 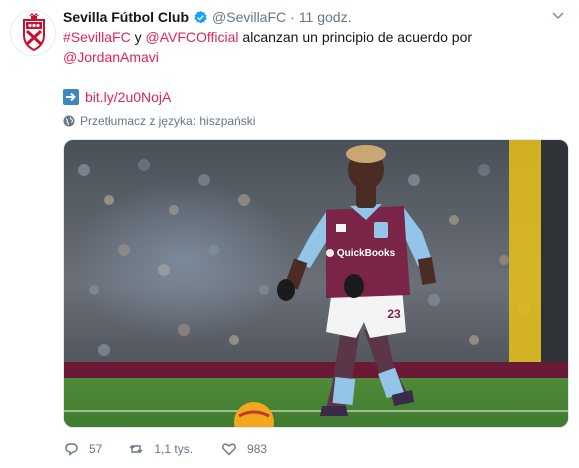 I want to click on translate-label: Przetłumacz z języka: hiszpański, so click(x=168, y=121).